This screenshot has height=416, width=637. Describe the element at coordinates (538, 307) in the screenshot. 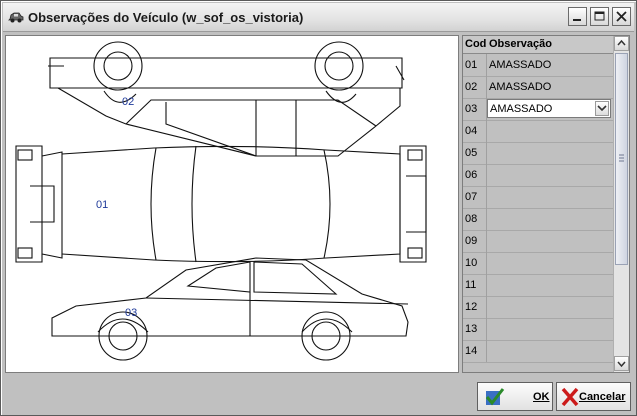

I see `table-row: 12` at that location.